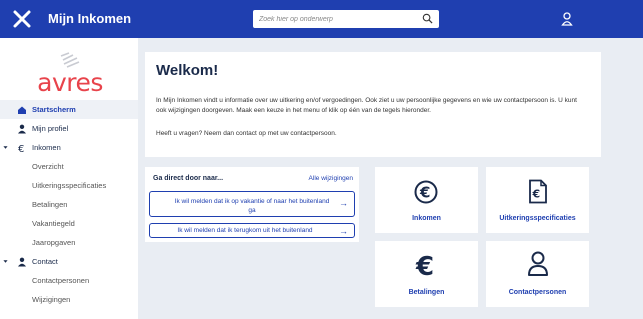 This screenshot has width=643, height=319. Describe the element at coordinates (54, 109) in the screenshot. I see `sidebar-item-label: Startscherm` at that location.